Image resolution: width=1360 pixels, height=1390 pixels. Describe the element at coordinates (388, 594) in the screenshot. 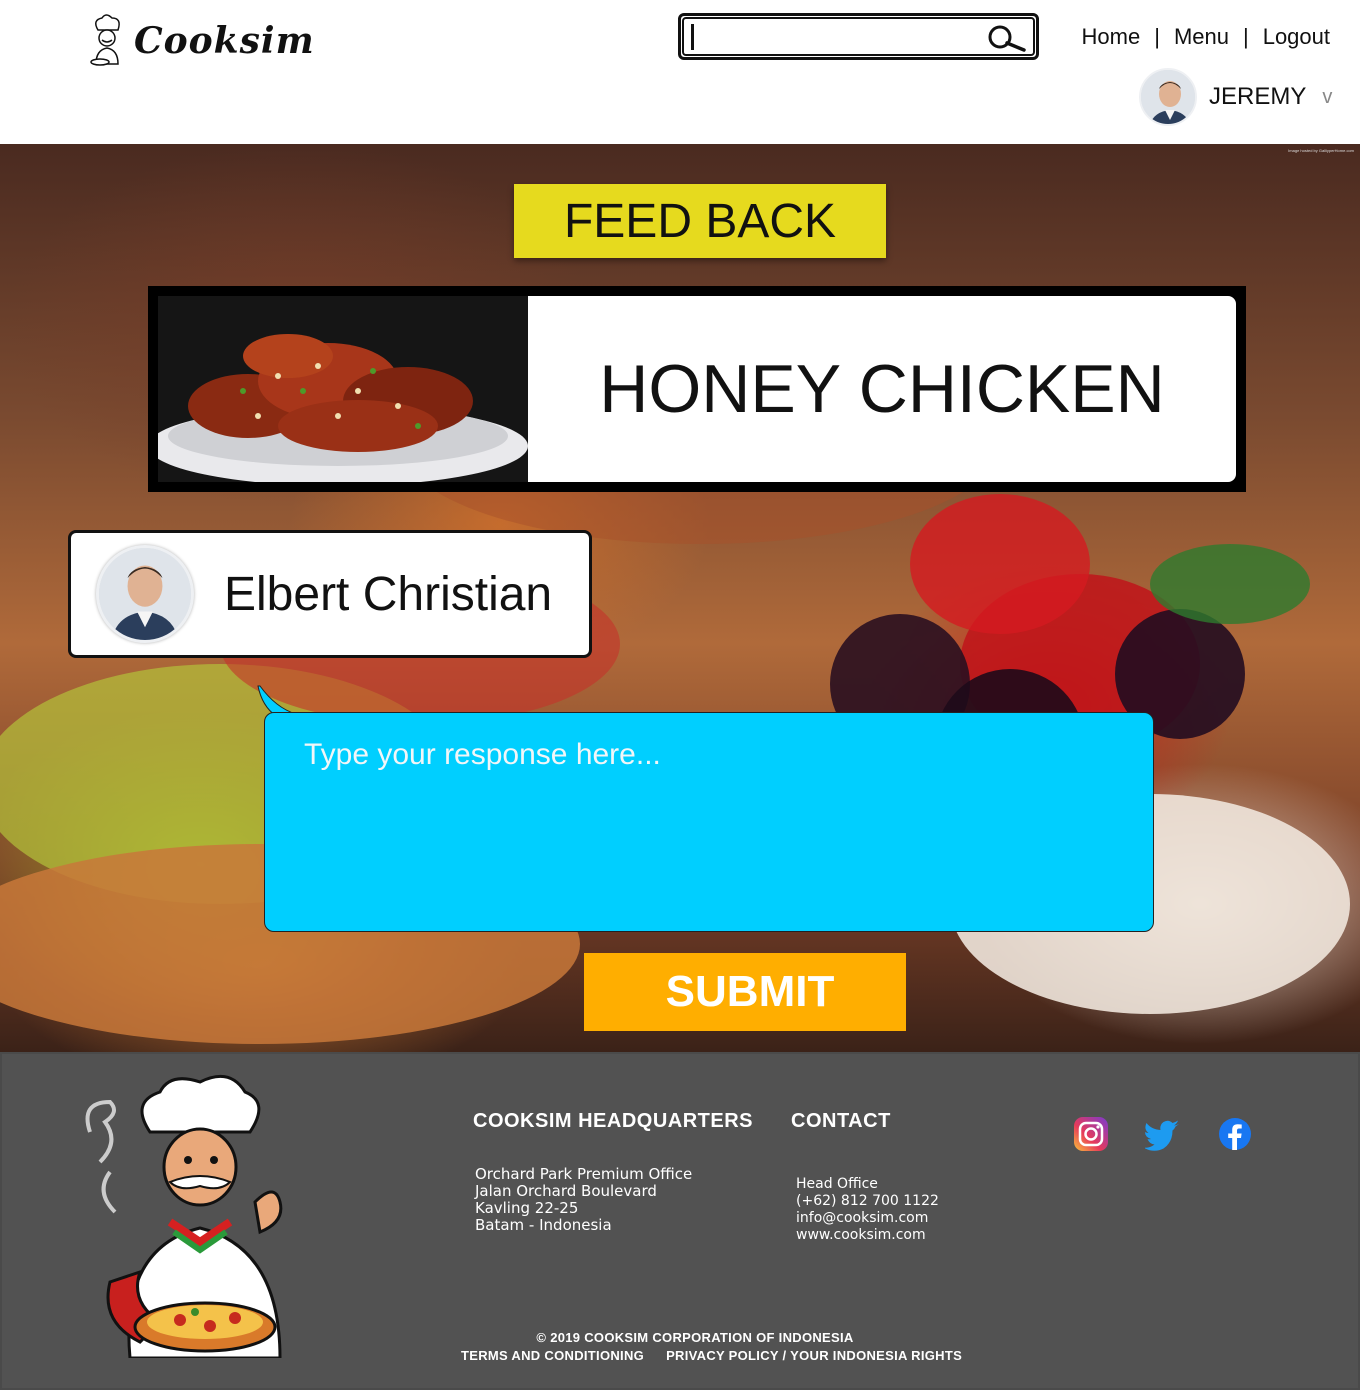

I see `reviewer-name: Elbert Christian` at that location.